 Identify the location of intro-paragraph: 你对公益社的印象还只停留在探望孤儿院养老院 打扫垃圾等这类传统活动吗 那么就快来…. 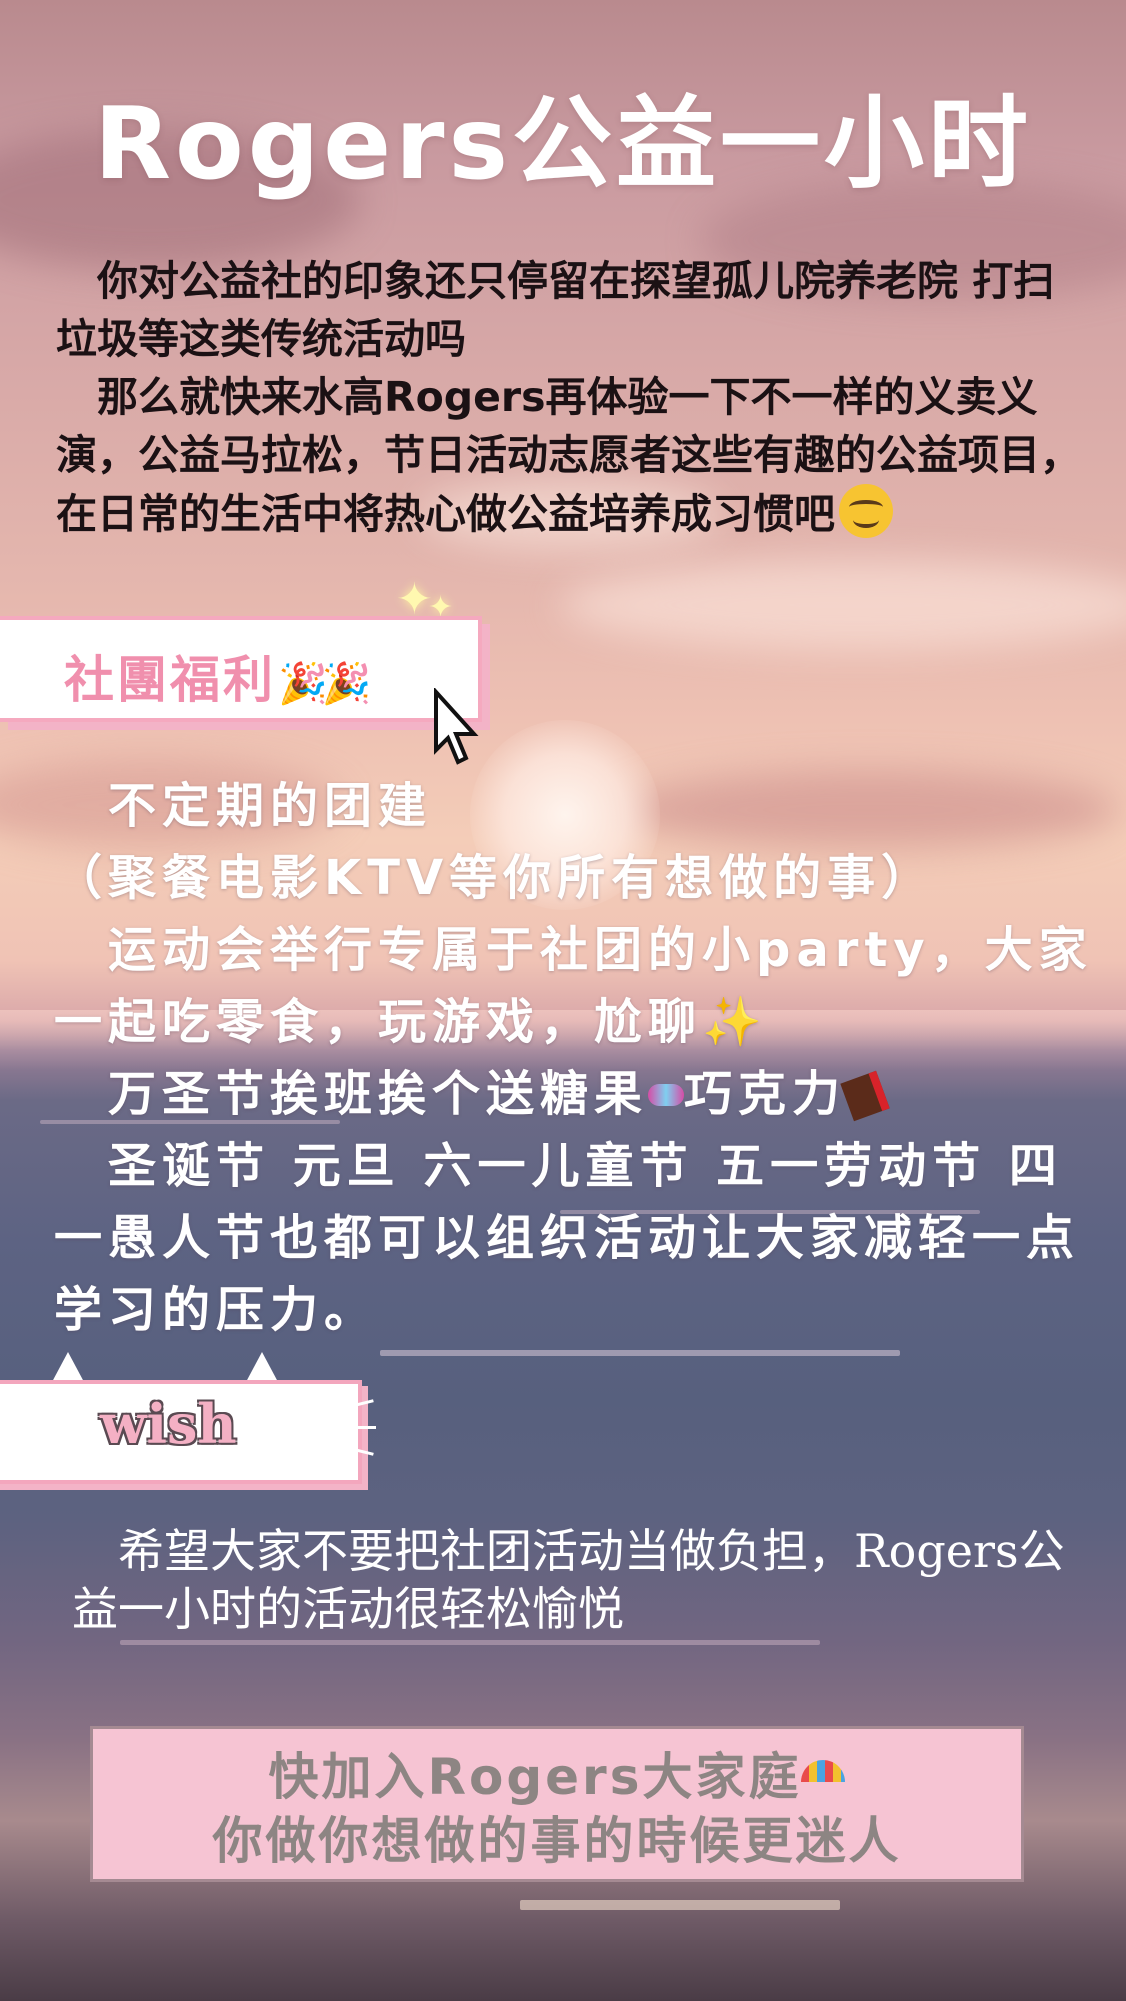
(571, 397).